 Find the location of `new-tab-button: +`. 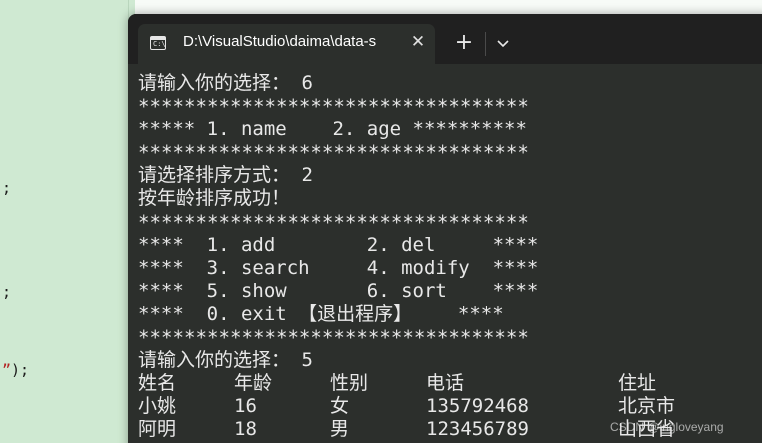

new-tab-button: + is located at coordinates (464, 44).